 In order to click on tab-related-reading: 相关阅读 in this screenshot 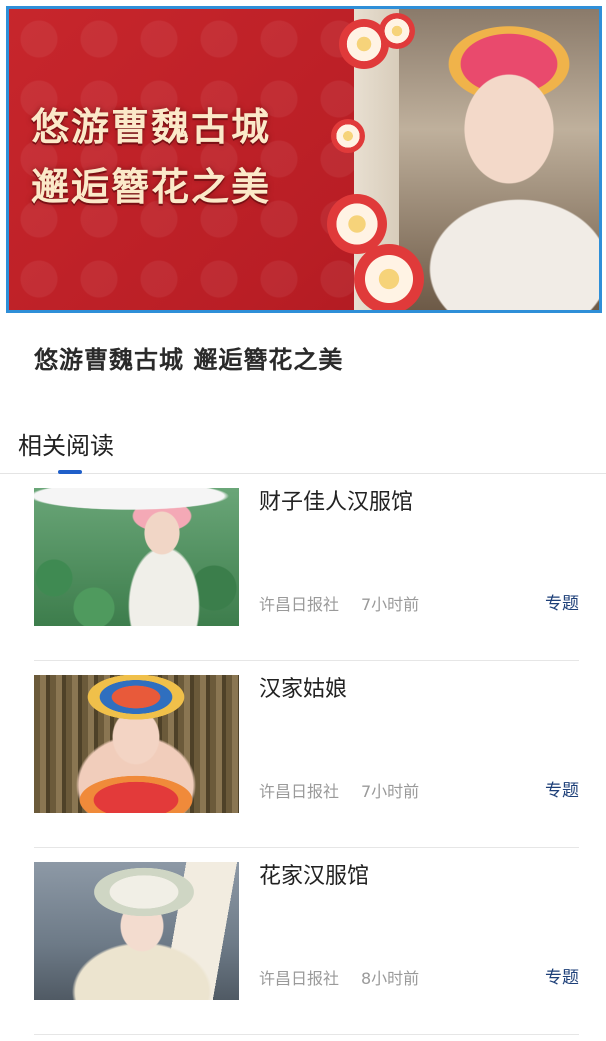, I will do `click(66, 443)`.